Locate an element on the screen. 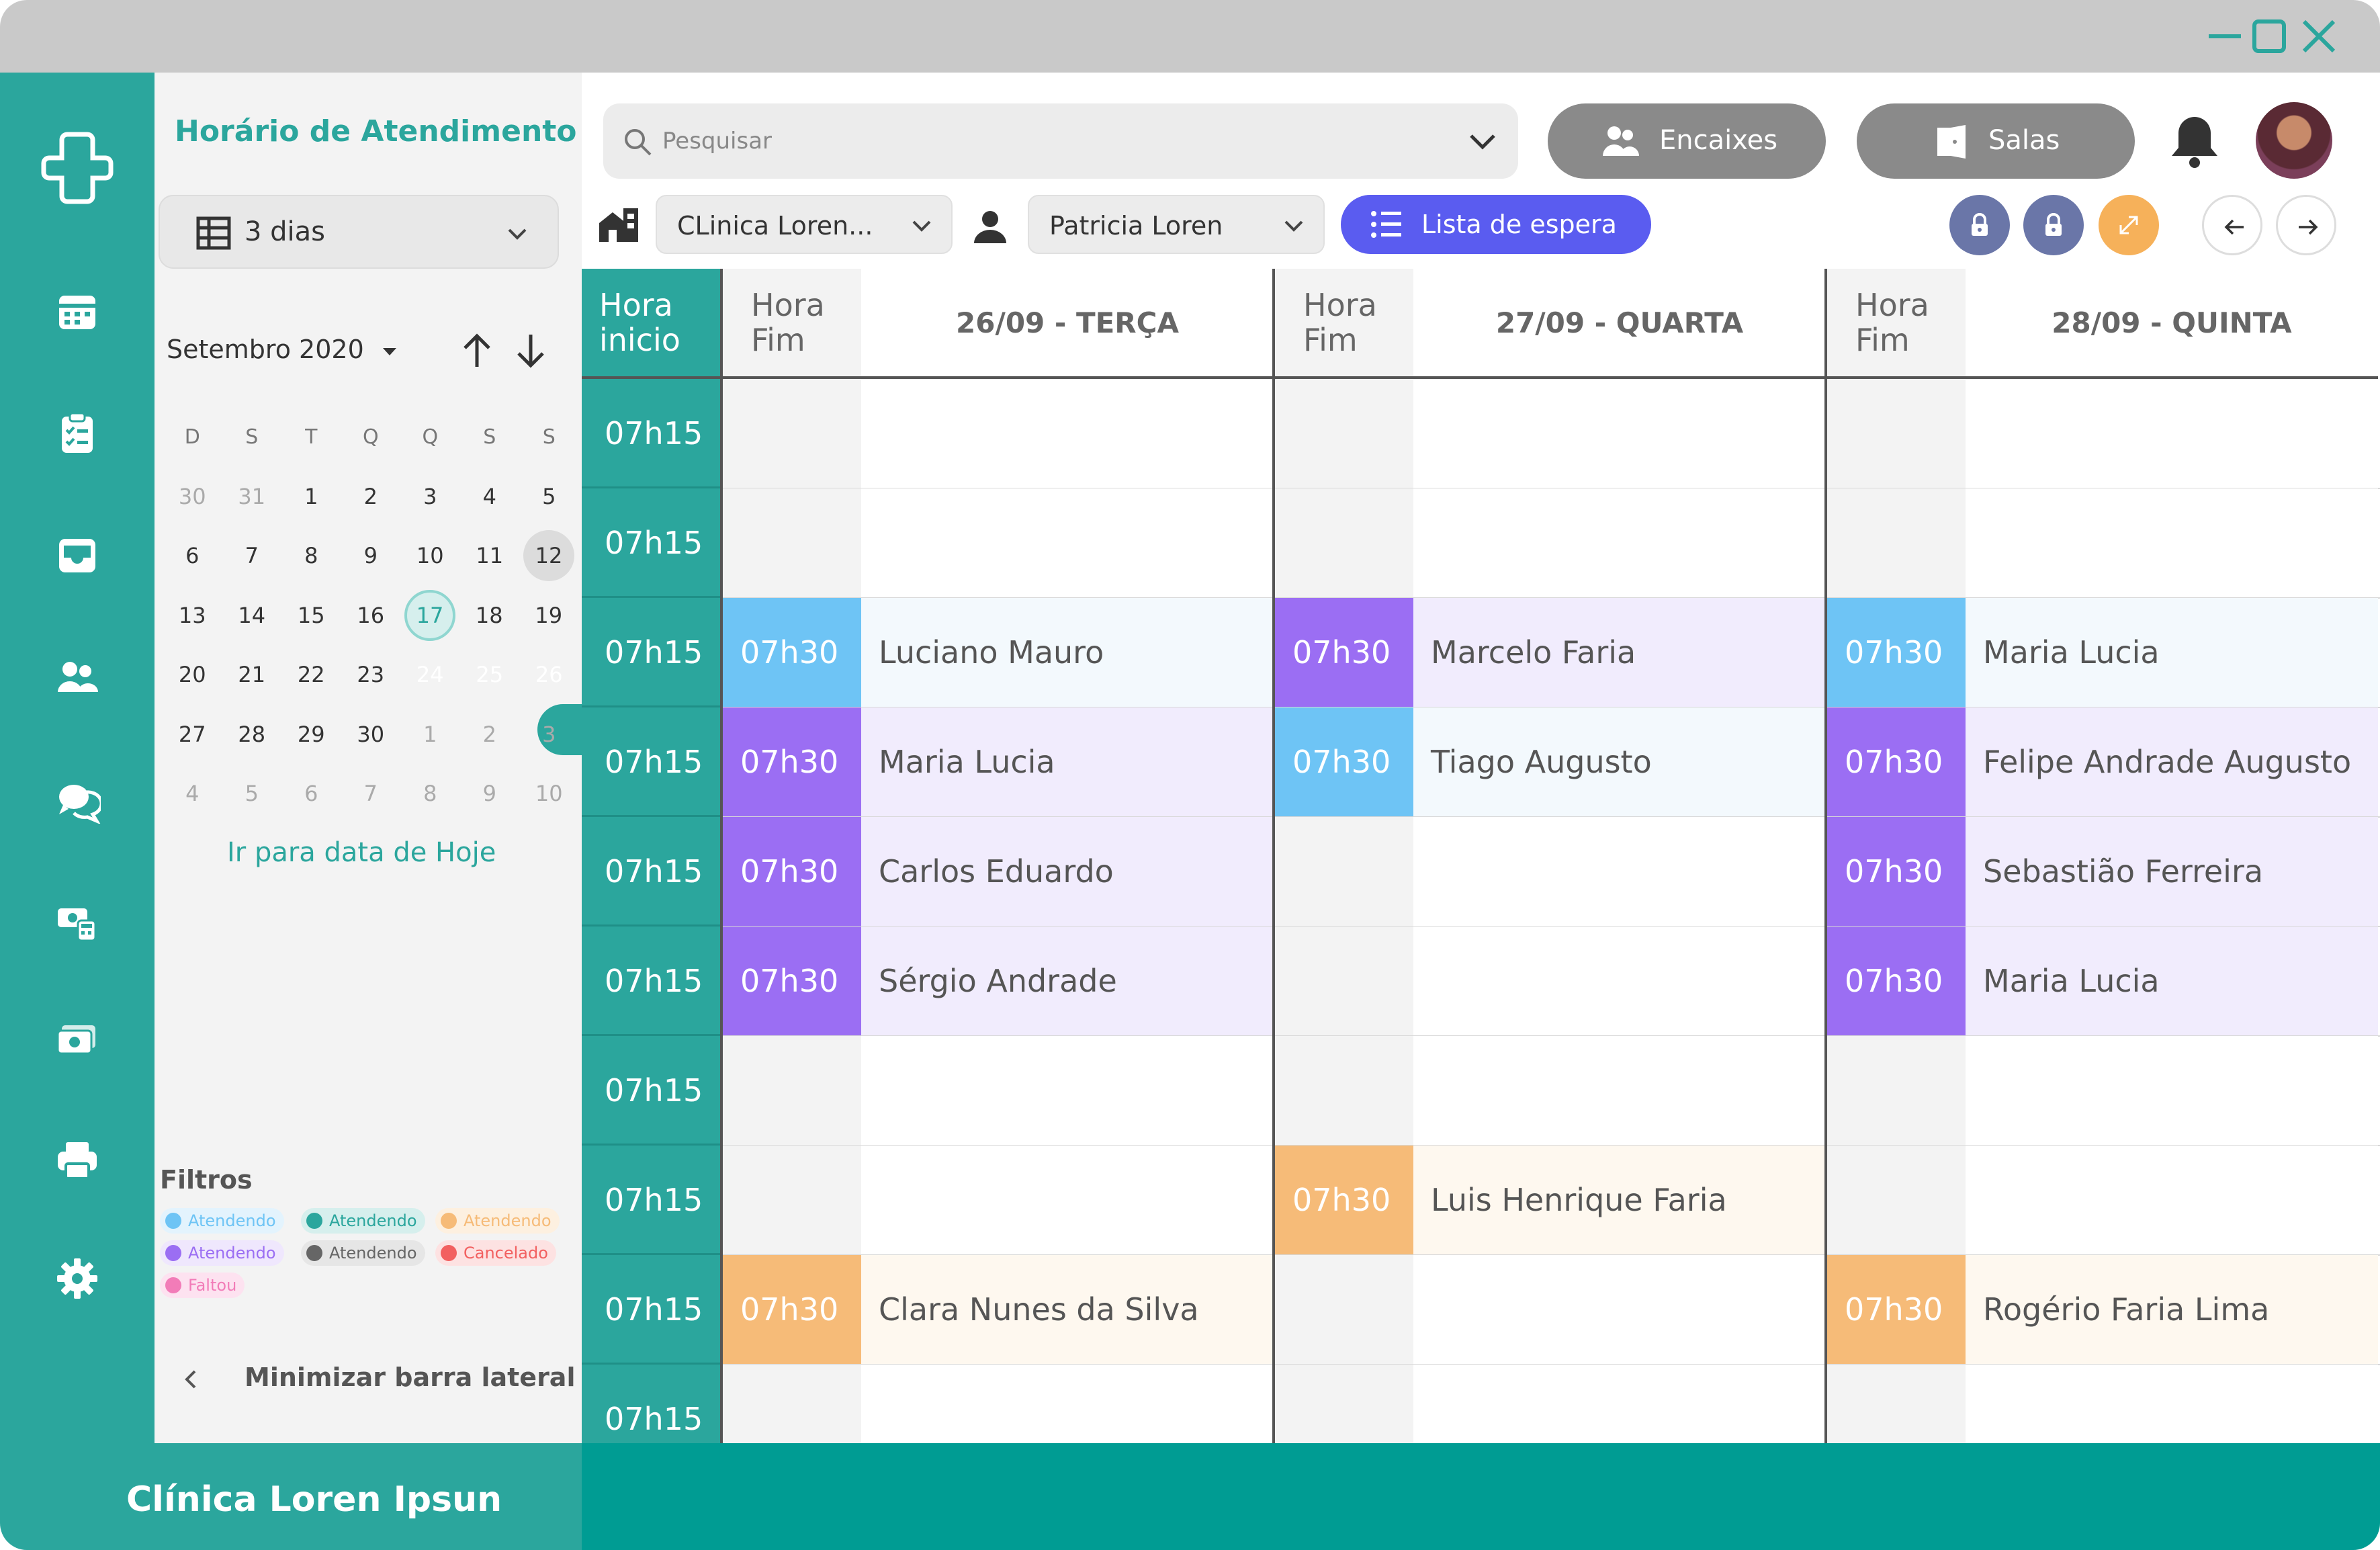 This screenshot has height=1550, width=2380. next-days-button is located at coordinates (2306, 225).